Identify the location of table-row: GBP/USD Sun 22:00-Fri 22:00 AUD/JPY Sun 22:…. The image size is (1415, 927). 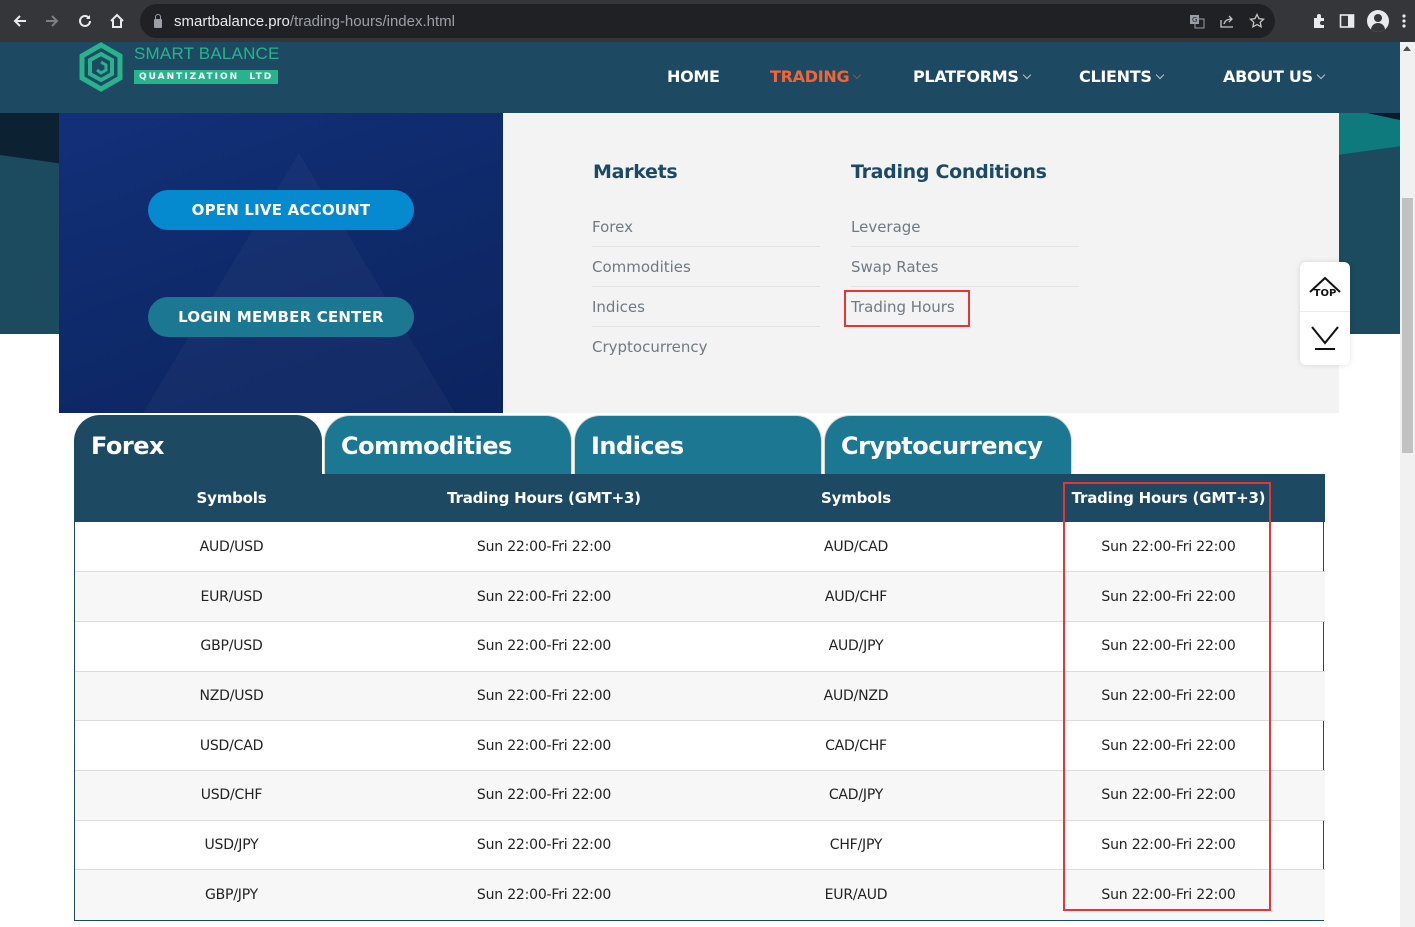
(700, 646).